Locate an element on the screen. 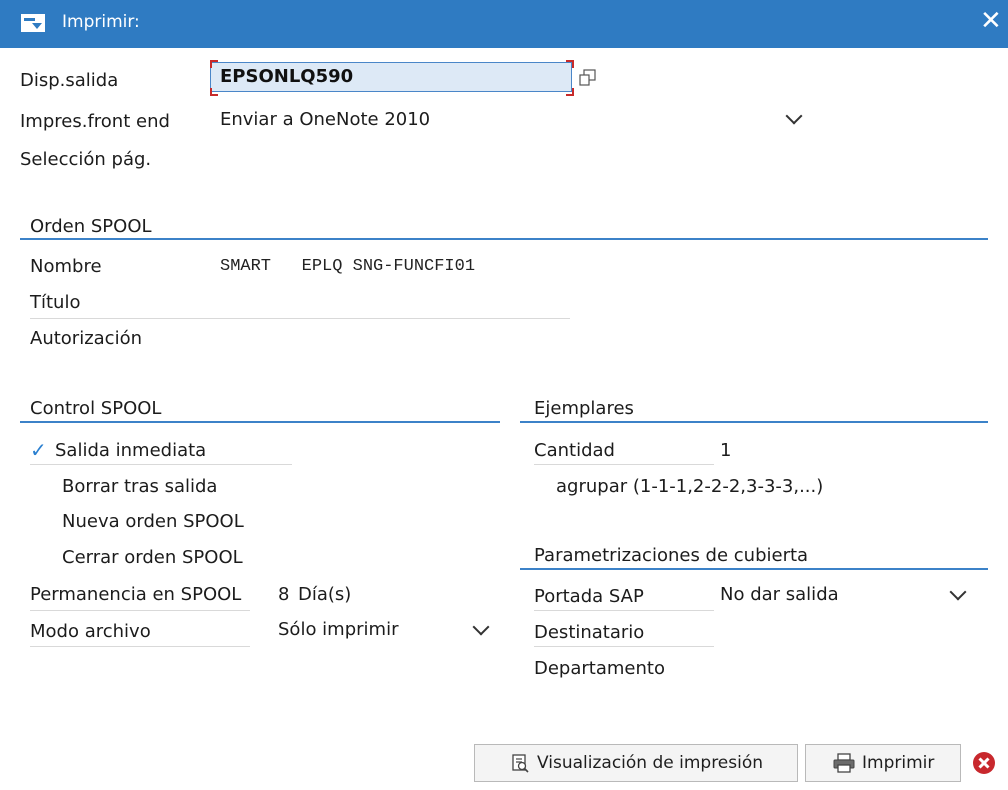  device-input-value: EPSONLQ590 is located at coordinates (287, 76).